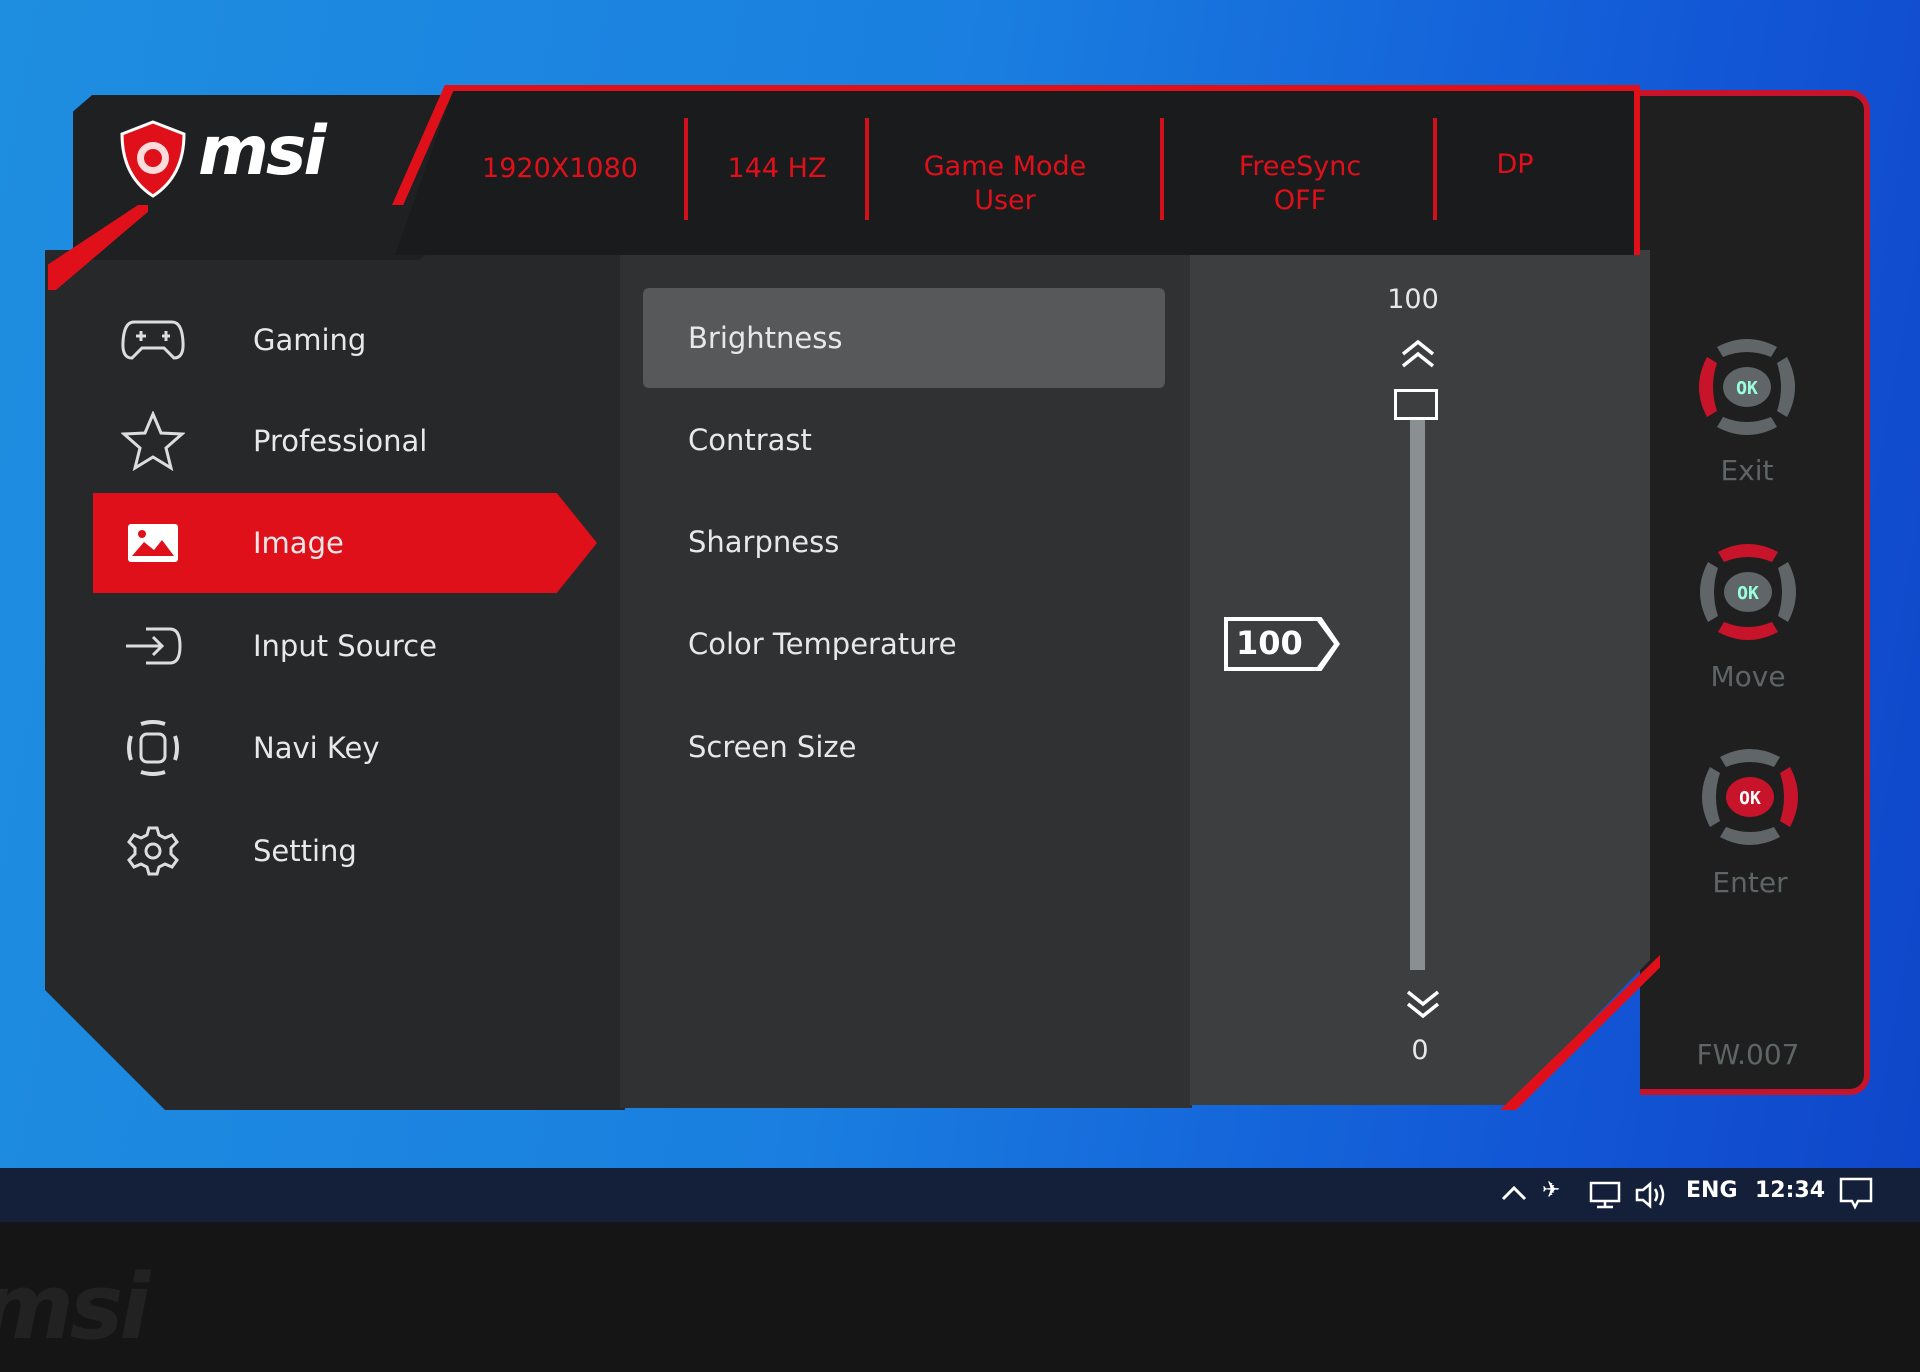 Image resolution: width=1920 pixels, height=1372 pixels. I want to click on sidebar-item-label: Gaming, so click(310, 340).